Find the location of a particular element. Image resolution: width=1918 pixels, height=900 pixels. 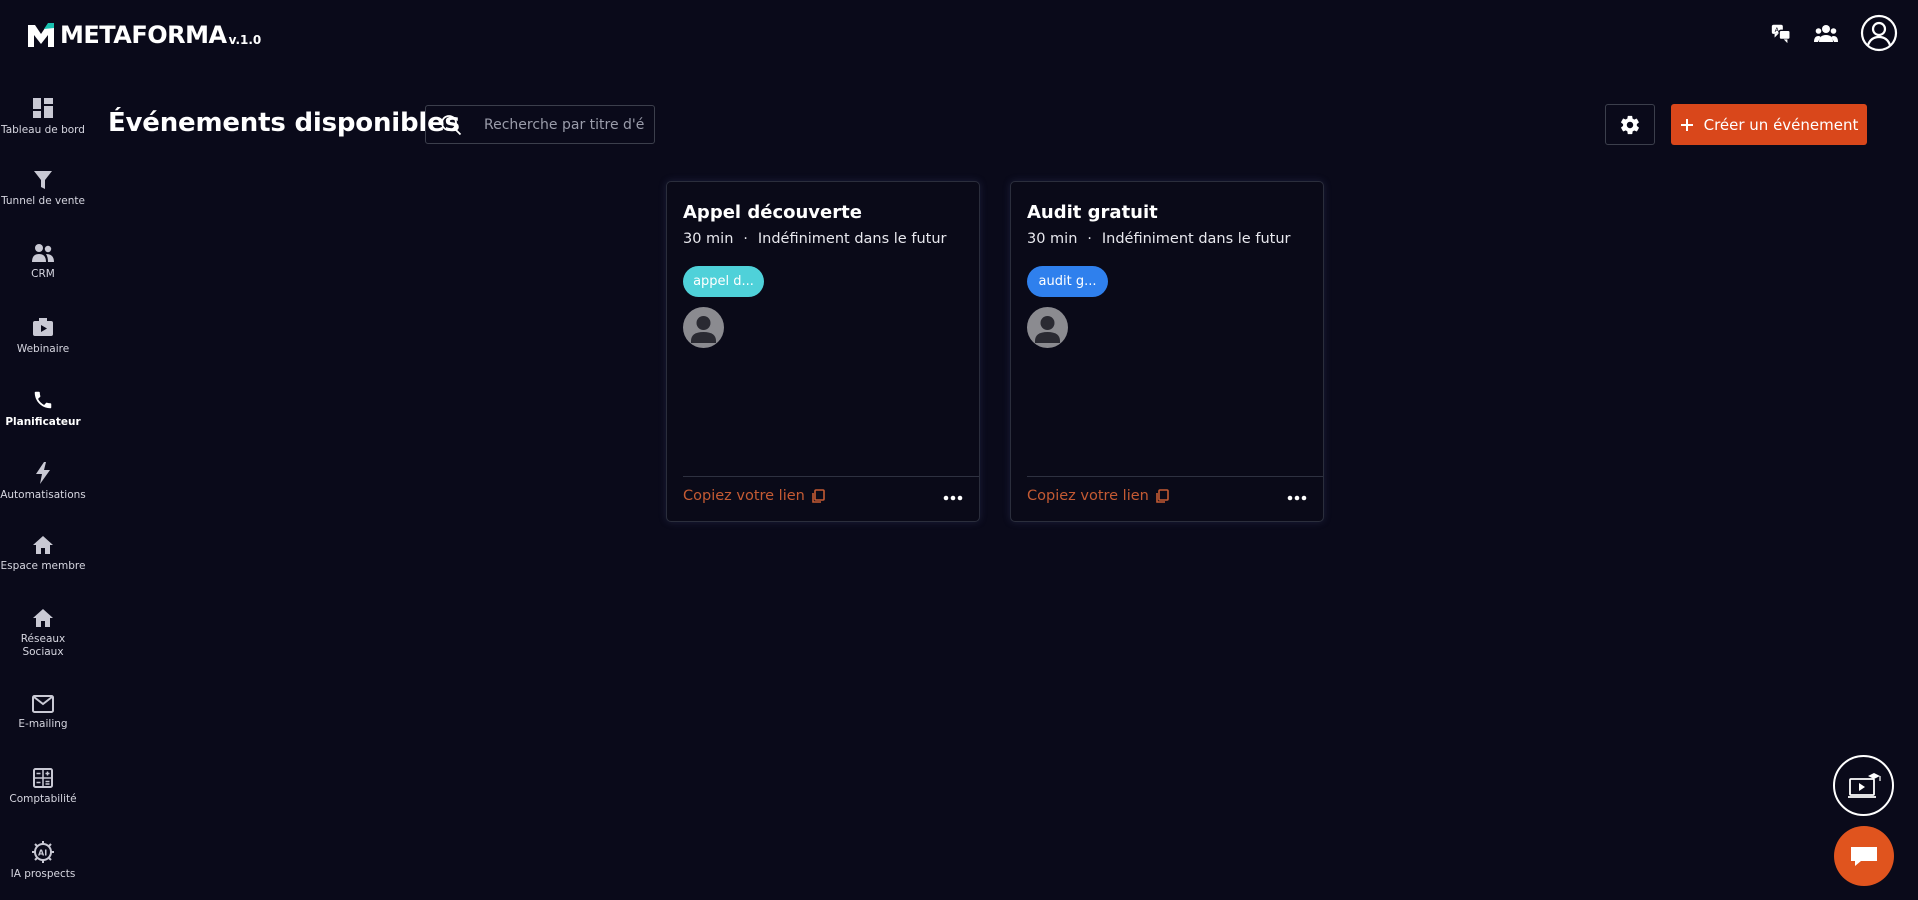

sidebar-item-label: IA prospects is located at coordinates (43, 874).